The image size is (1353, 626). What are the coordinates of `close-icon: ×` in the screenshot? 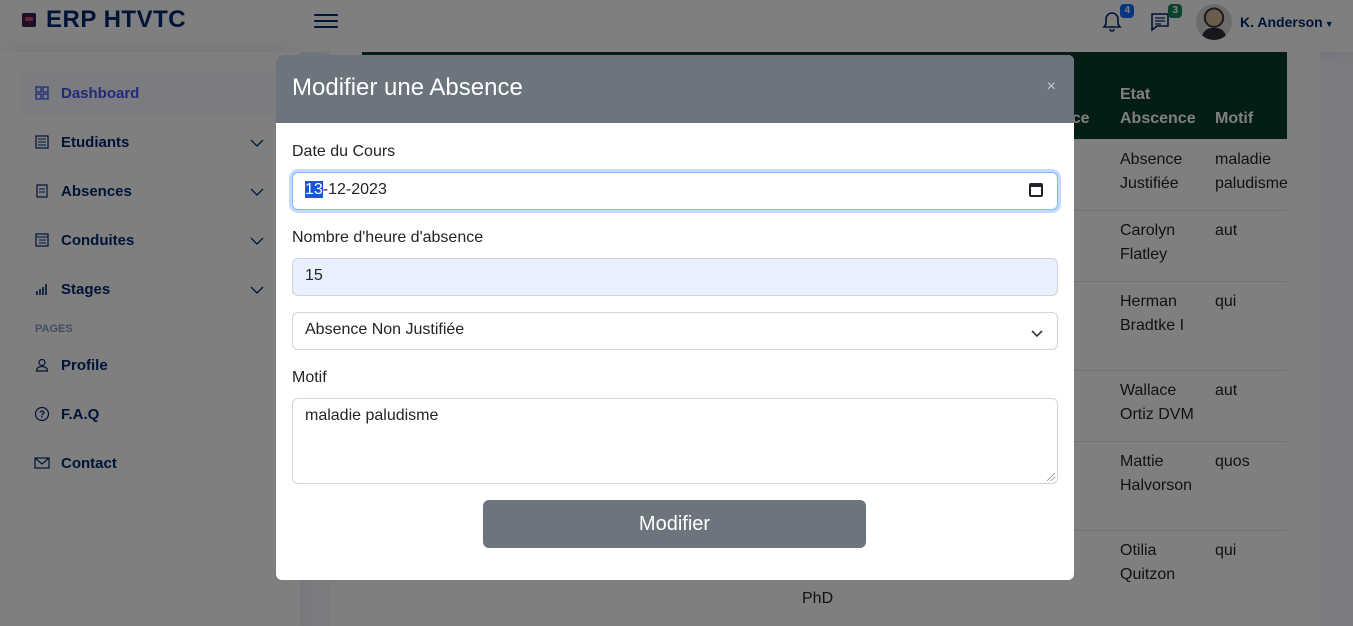 It's located at (1051, 87).